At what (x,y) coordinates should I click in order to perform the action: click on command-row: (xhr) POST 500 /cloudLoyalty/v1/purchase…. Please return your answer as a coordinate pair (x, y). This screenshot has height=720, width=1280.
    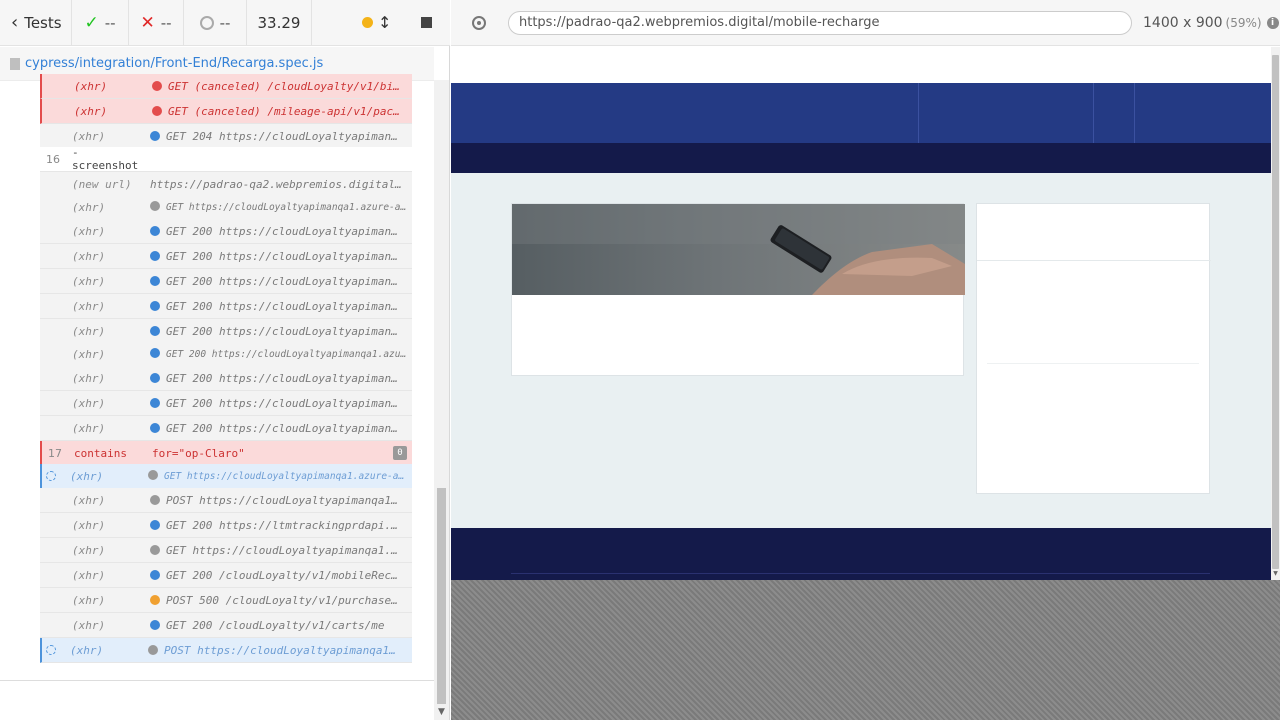
    Looking at the image, I should click on (226, 600).